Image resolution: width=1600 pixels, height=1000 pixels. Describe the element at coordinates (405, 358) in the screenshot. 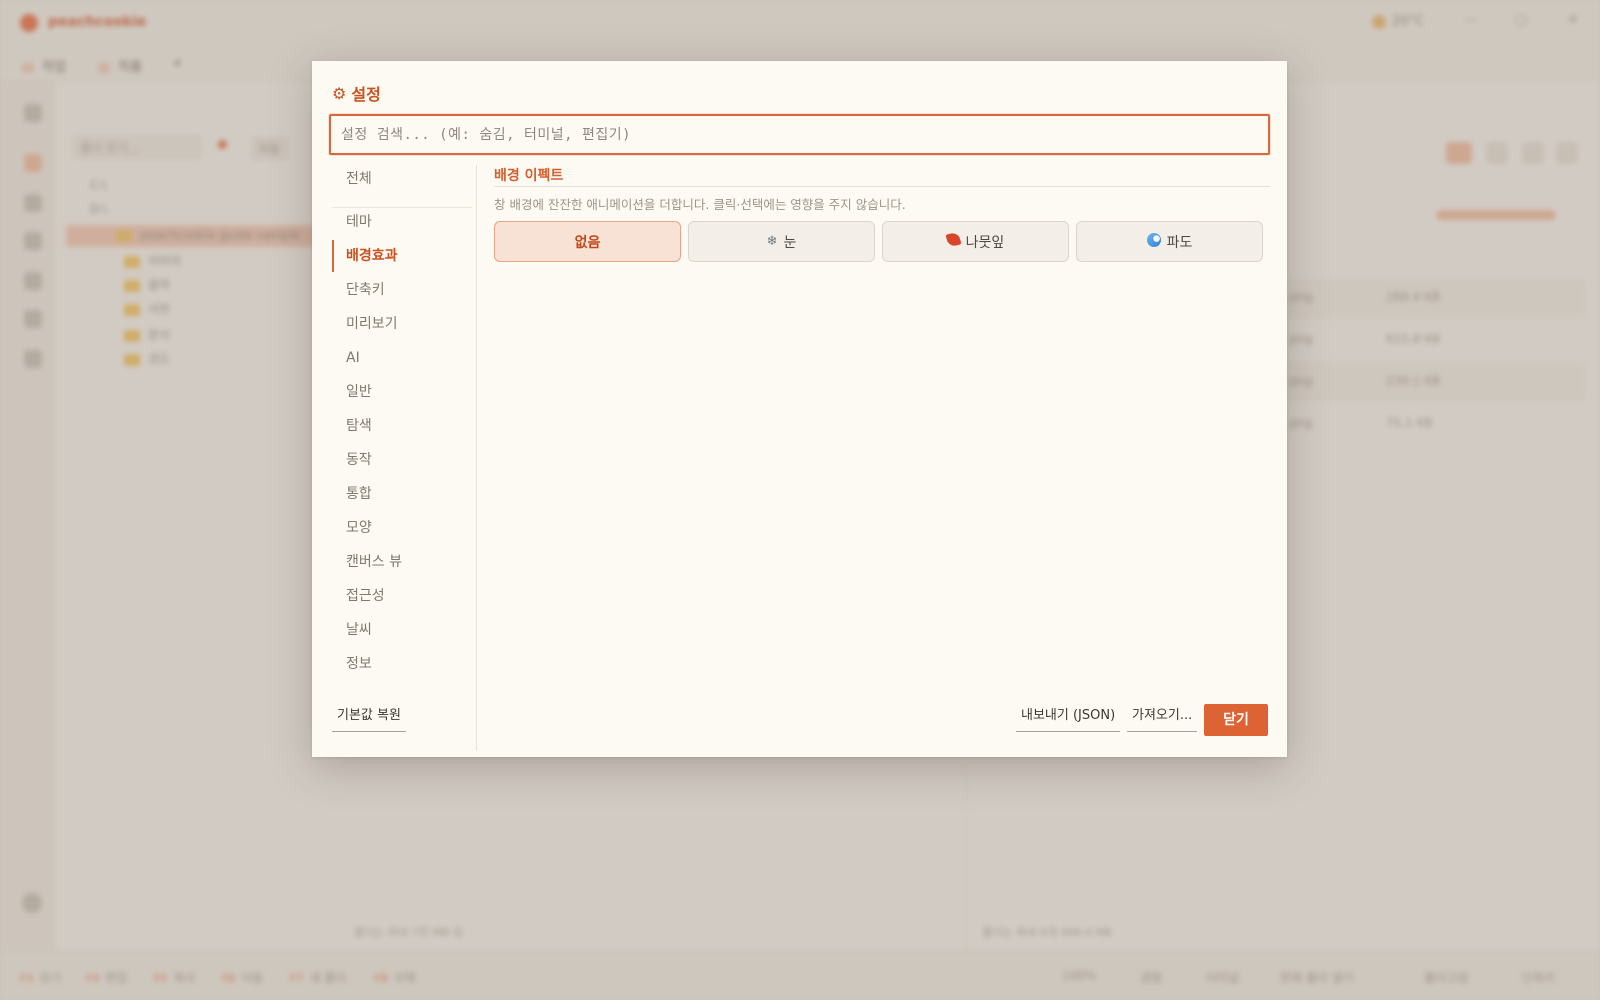

I see `nav-item-ai: AI` at that location.